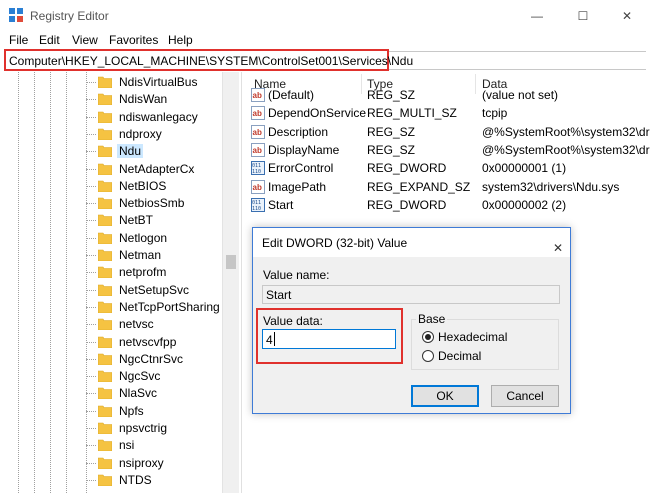 The width and height of the screenshot is (650, 493). Describe the element at coordinates (154, 289) in the screenshot. I see `tree-item-label: NetSetupSvc` at that location.